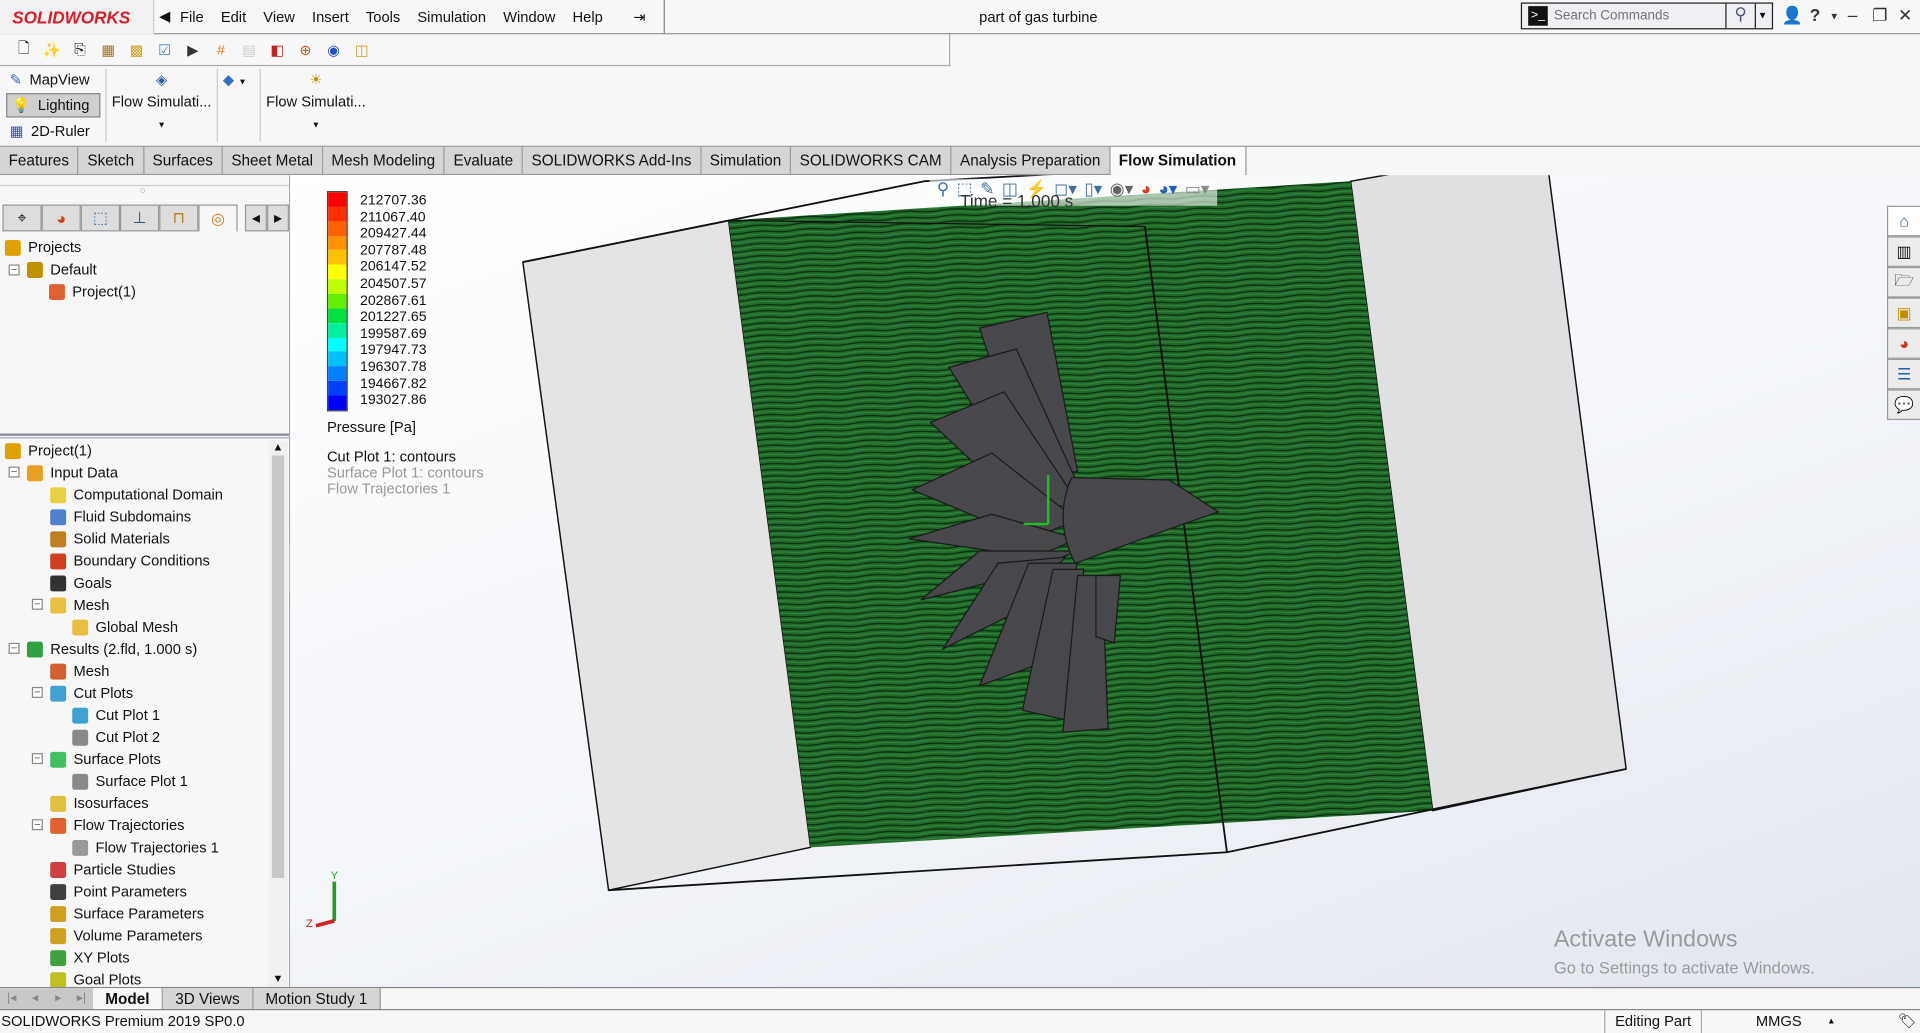  Describe the element at coordinates (126, 935) in the screenshot. I see `analysis-tree-item: Volume Parameters` at that location.